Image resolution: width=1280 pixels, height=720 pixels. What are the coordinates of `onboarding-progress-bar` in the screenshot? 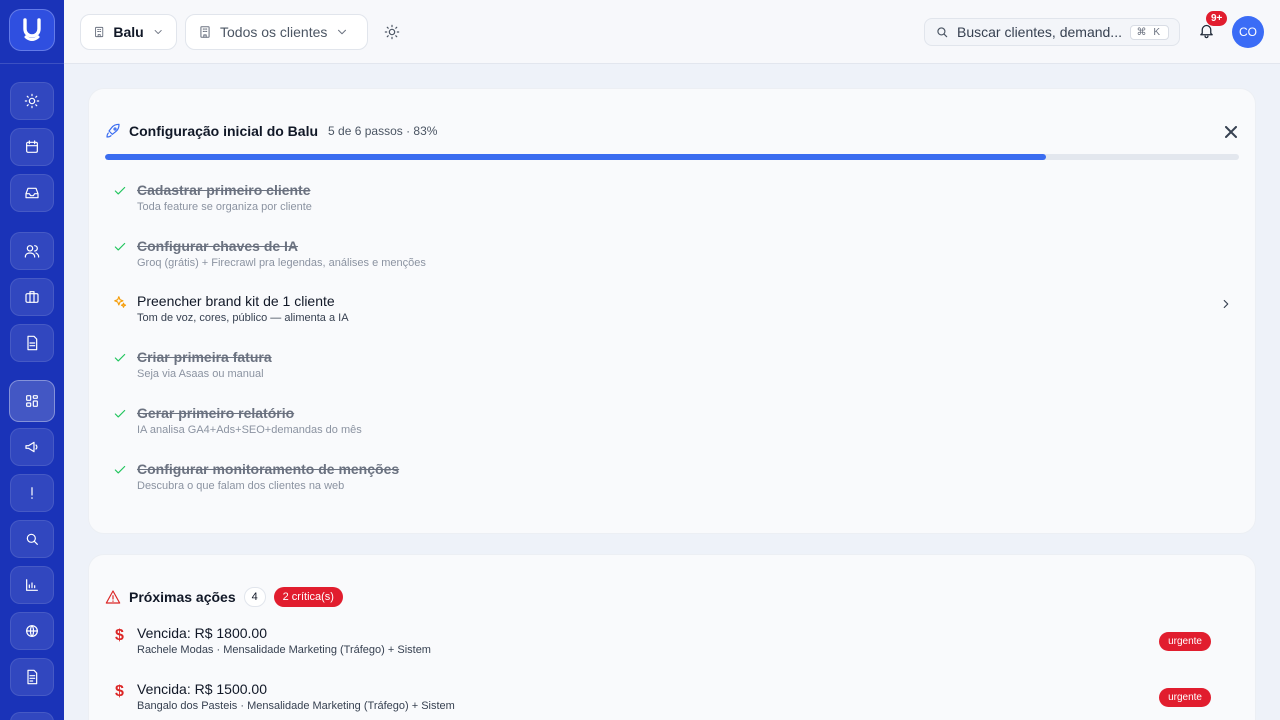 It's located at (672, 157).